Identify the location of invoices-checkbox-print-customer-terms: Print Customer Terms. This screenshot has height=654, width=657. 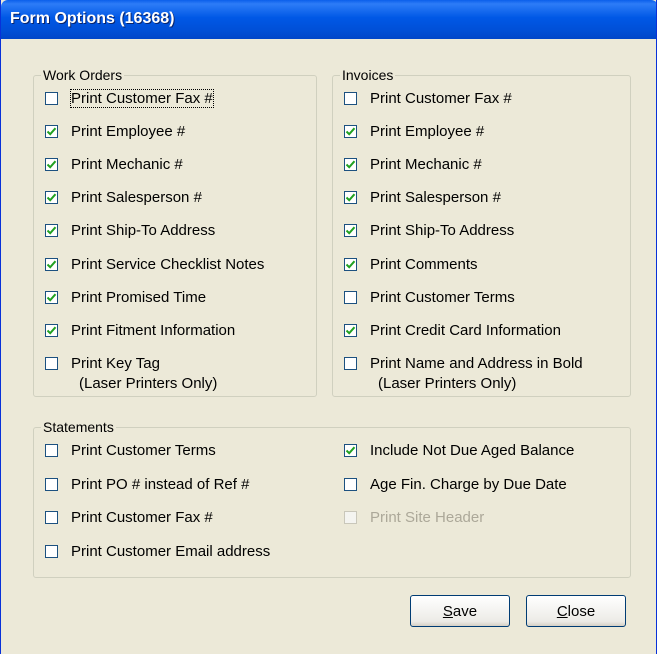
(429, 299).